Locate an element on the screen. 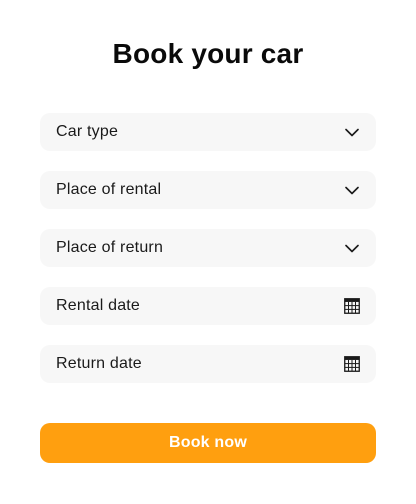  page-title: Book your car is located at coordinates (208, 53).